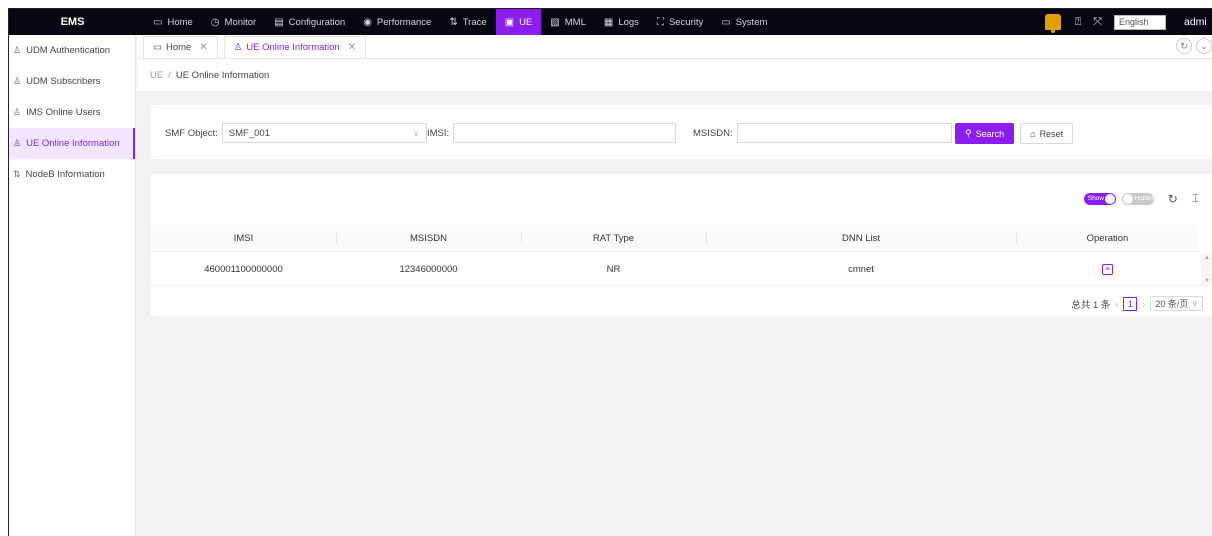 The height and width of the screenshot is (536, 1212). I want to click on tab-home: ▭ Home ✕, so click(180, 47).